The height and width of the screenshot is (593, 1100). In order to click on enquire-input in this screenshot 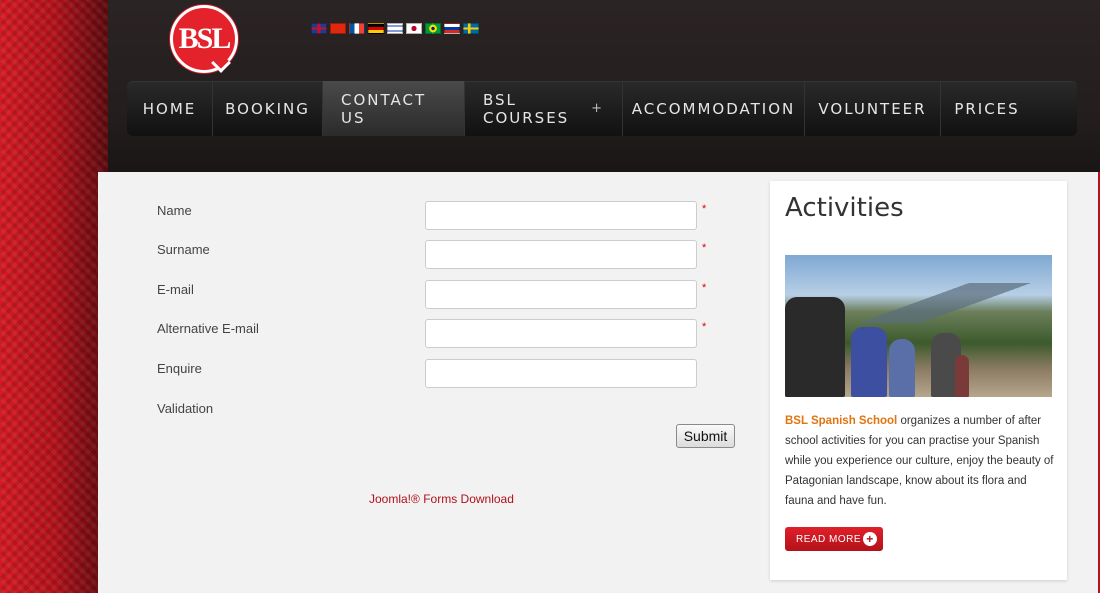, I will do `click(561, 373)`.